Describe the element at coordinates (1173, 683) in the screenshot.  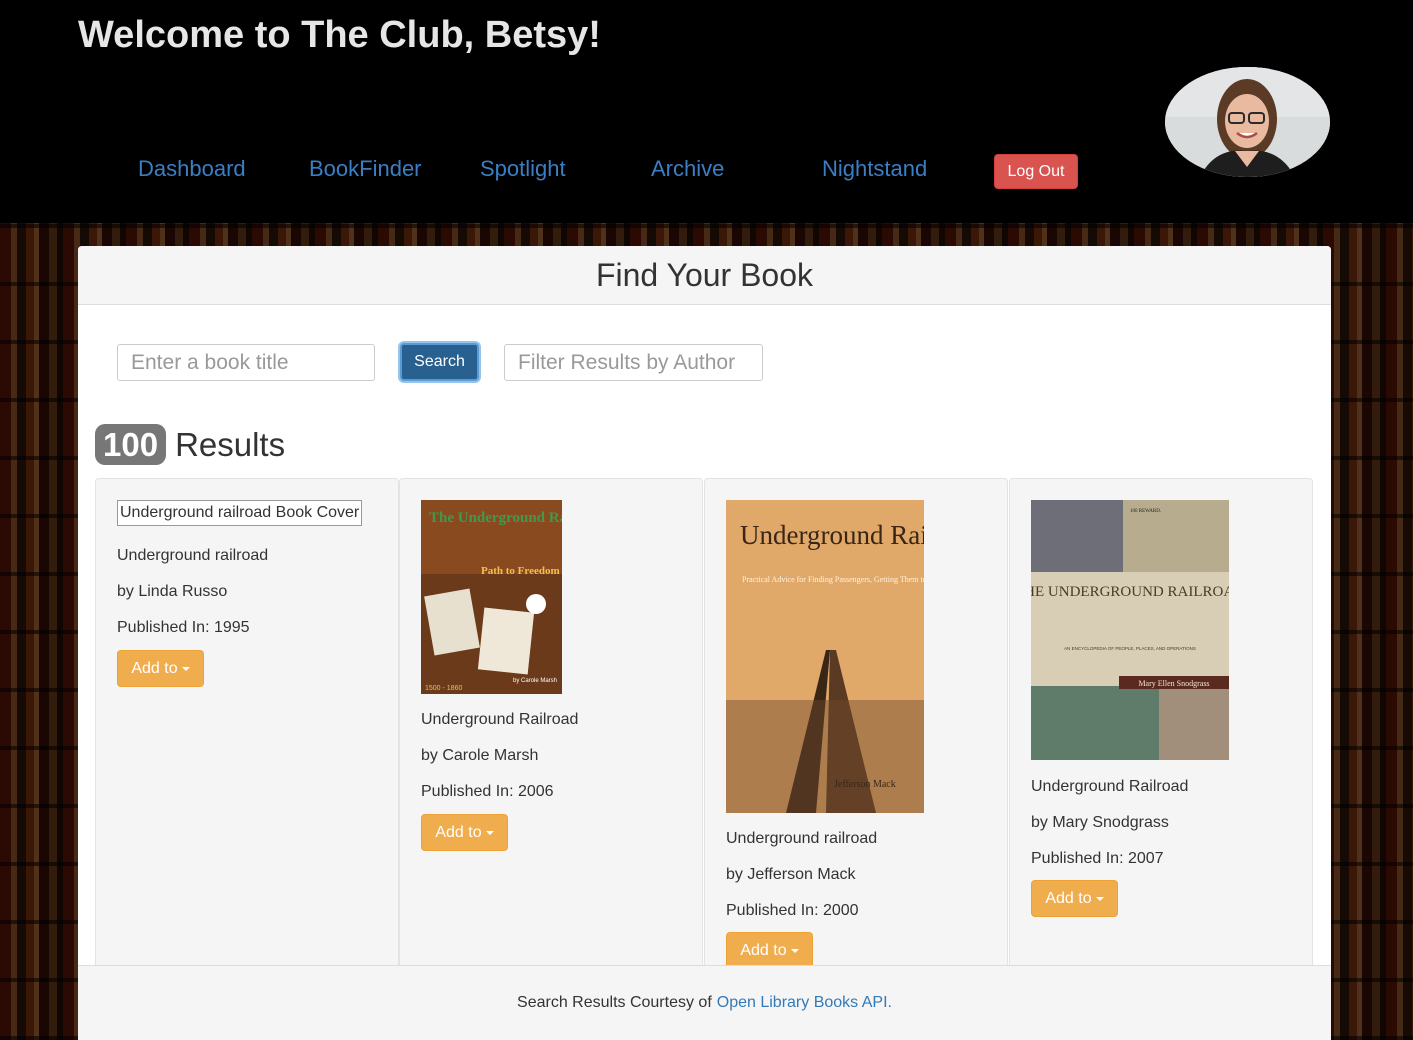
I see `cover-author-text: Mary Ellen Snodgrass` at that location.